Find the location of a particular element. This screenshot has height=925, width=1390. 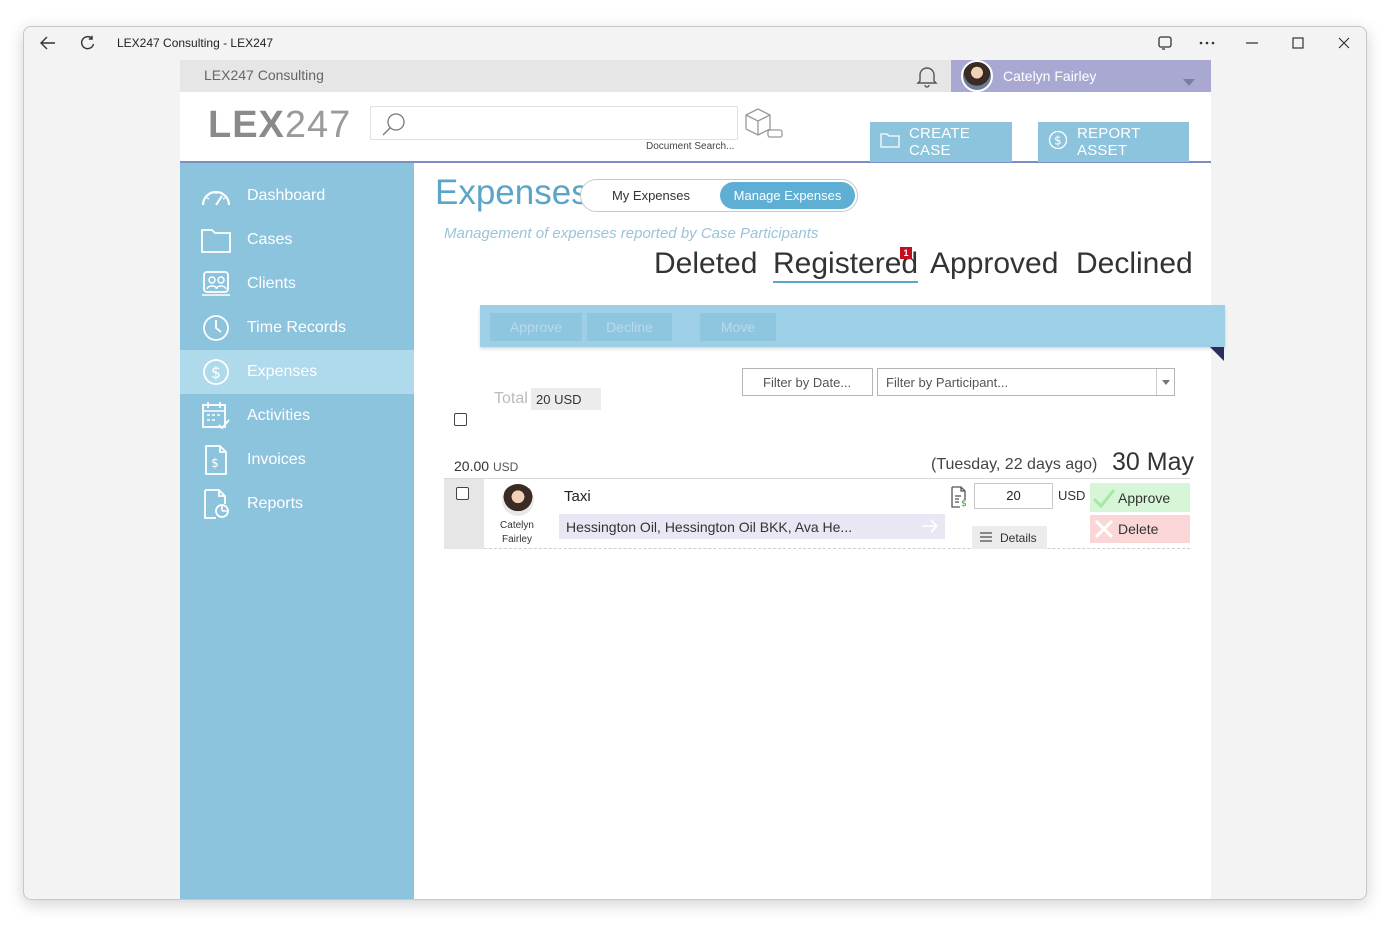

refresh-icon is located at coordinates (88, 43).